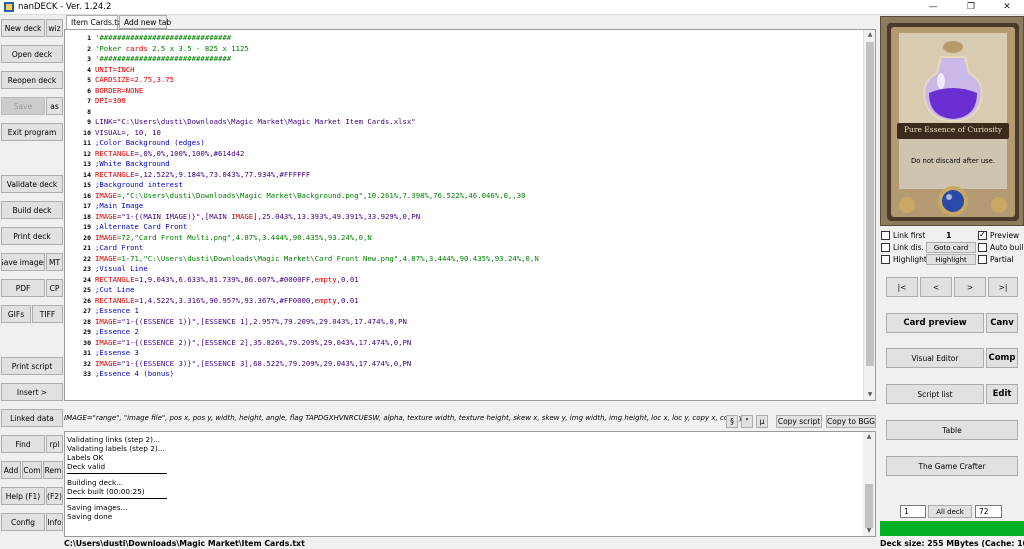 The height and width of the screenshot is (549, 1024). What do you see at coordinates (982, 259) in the screenshot?
I see `partial-box` at bounding box center [982, 259].